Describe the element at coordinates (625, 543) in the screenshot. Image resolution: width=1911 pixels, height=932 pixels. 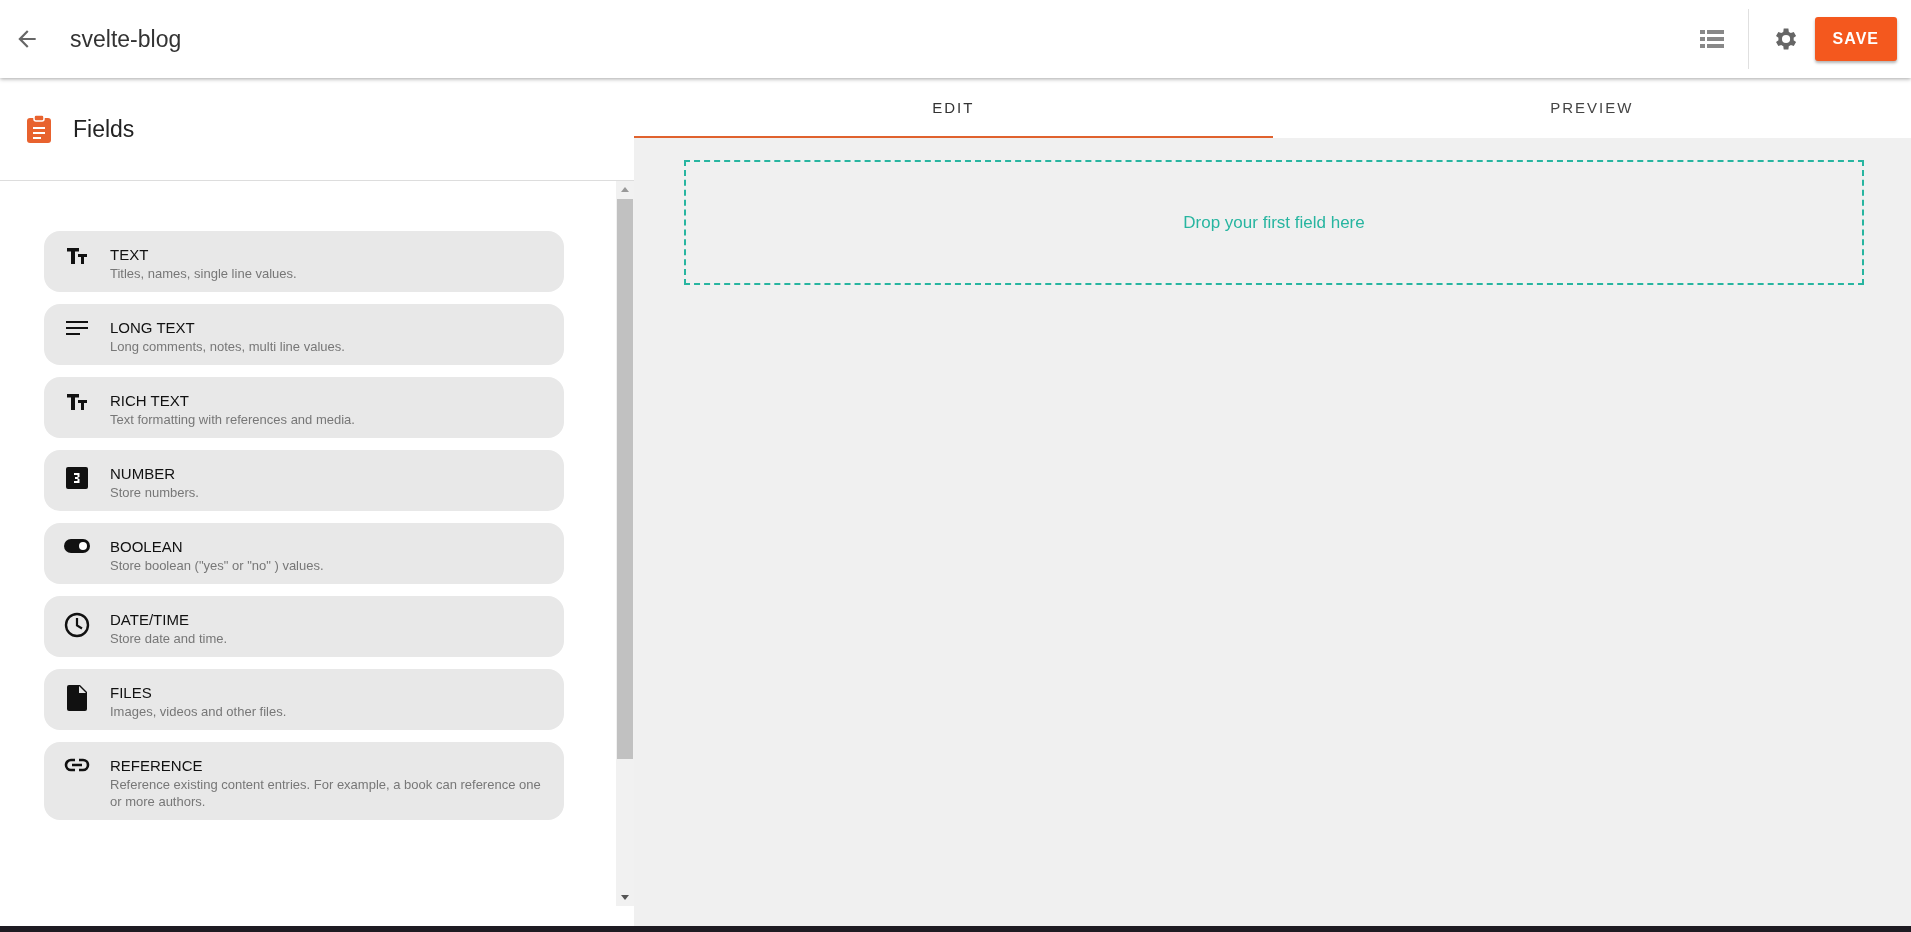
I see `scrollbar` at that location.